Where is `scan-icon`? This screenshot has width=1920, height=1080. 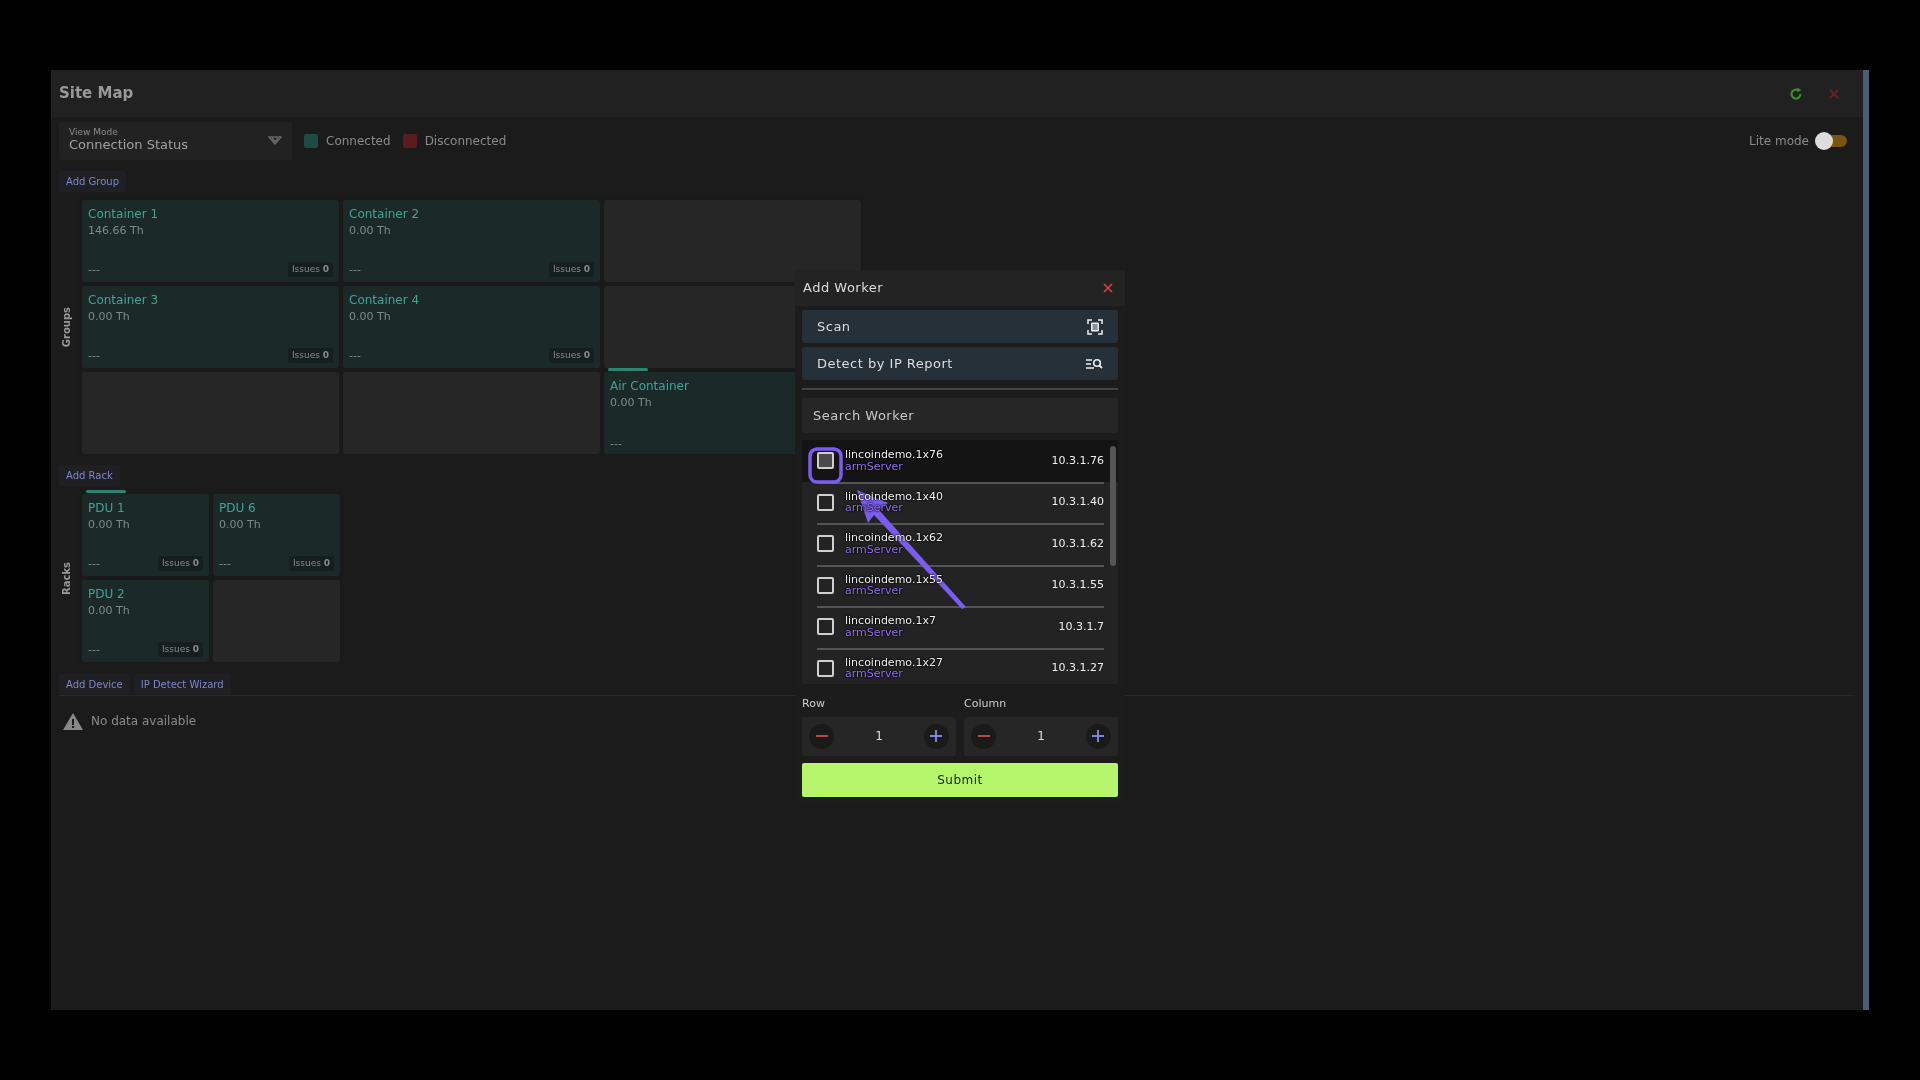 scan-icon is located at coordinates (1095, 326).